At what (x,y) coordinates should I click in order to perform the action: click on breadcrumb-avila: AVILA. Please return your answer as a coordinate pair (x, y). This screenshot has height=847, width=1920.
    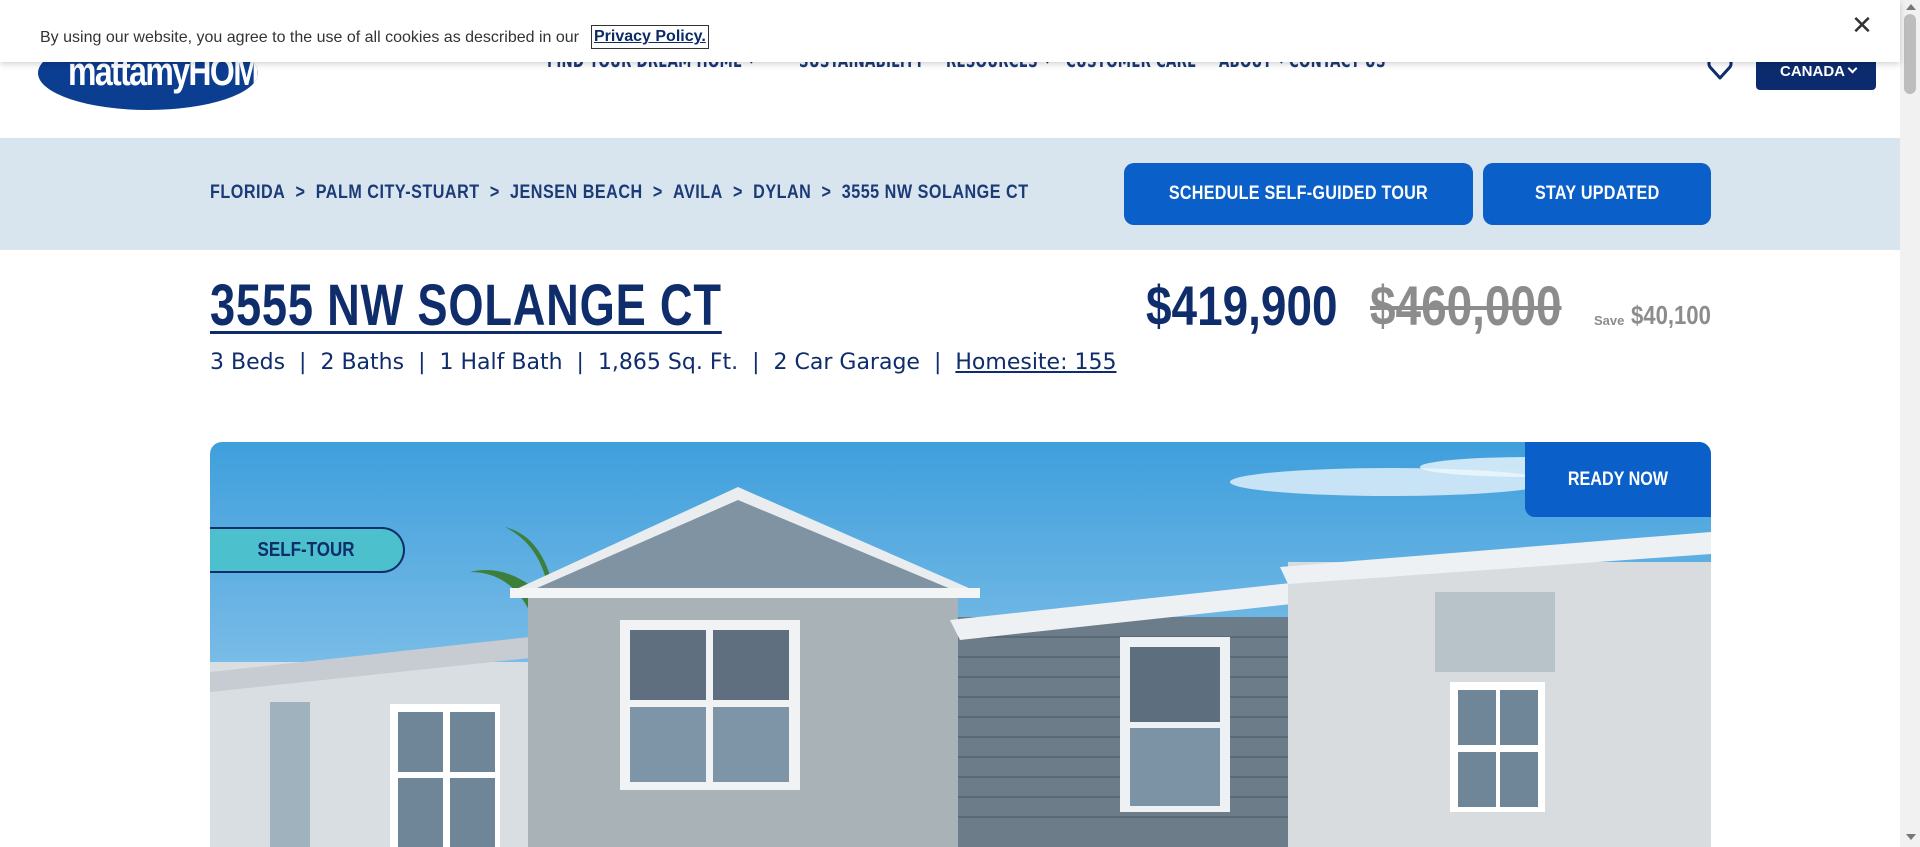
    Looking at the image, I should click on (698, 193).